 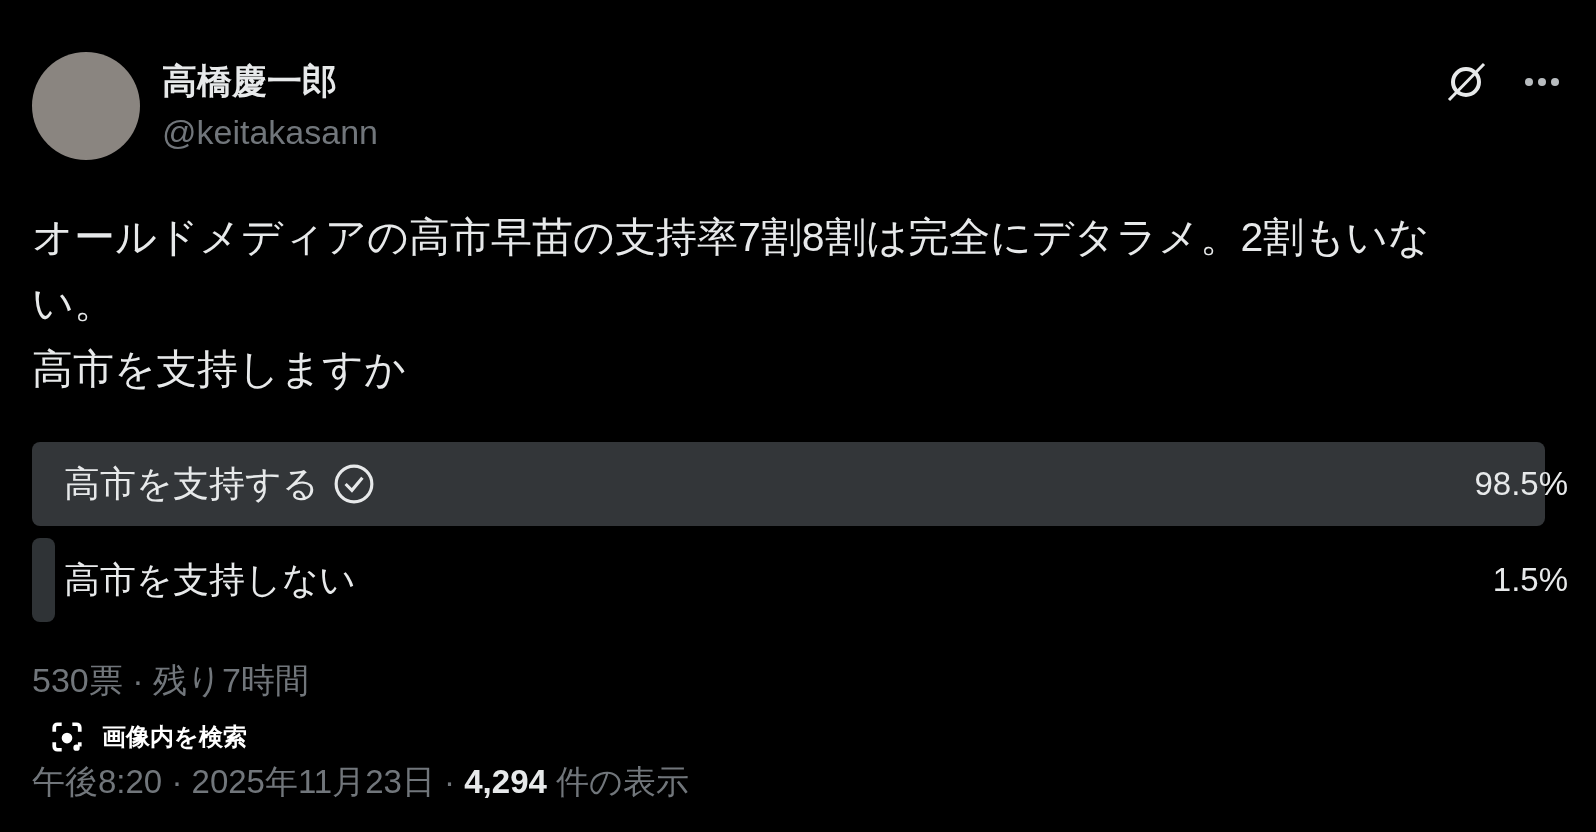 I want to click on view-label: 件の表示, so click(x=622, y=782).